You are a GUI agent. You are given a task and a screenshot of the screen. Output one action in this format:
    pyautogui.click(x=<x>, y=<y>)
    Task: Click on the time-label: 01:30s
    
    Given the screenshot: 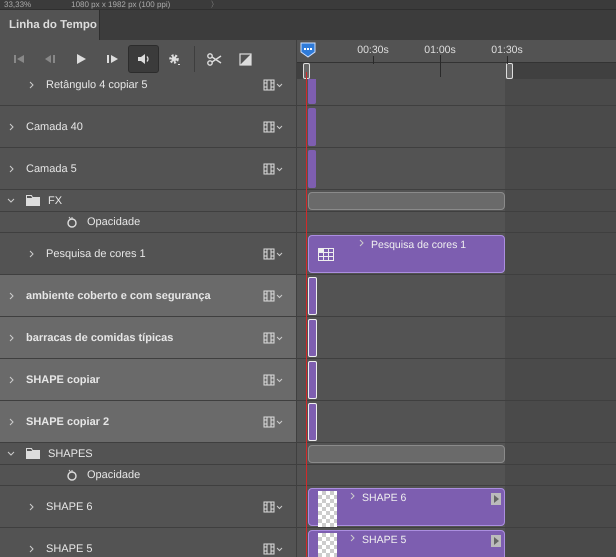 What is the action you would take?
    pyautogui.click(x=507, y=50)
    